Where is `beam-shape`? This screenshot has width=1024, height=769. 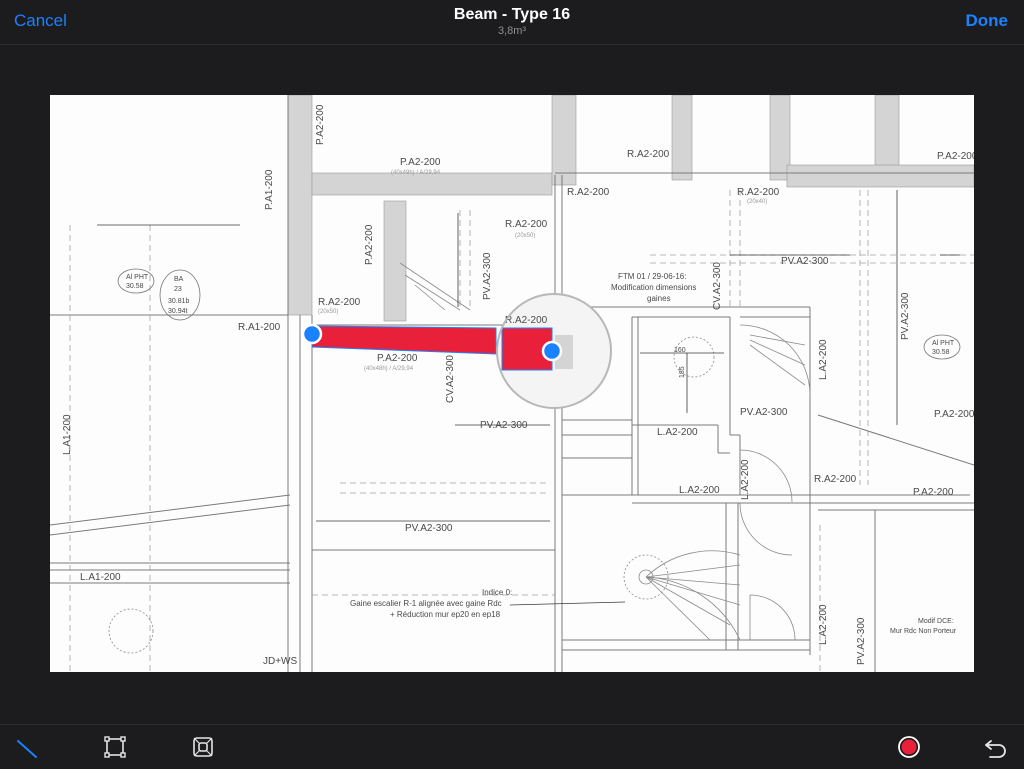
beam-shape is located at coordinates (404, 340).